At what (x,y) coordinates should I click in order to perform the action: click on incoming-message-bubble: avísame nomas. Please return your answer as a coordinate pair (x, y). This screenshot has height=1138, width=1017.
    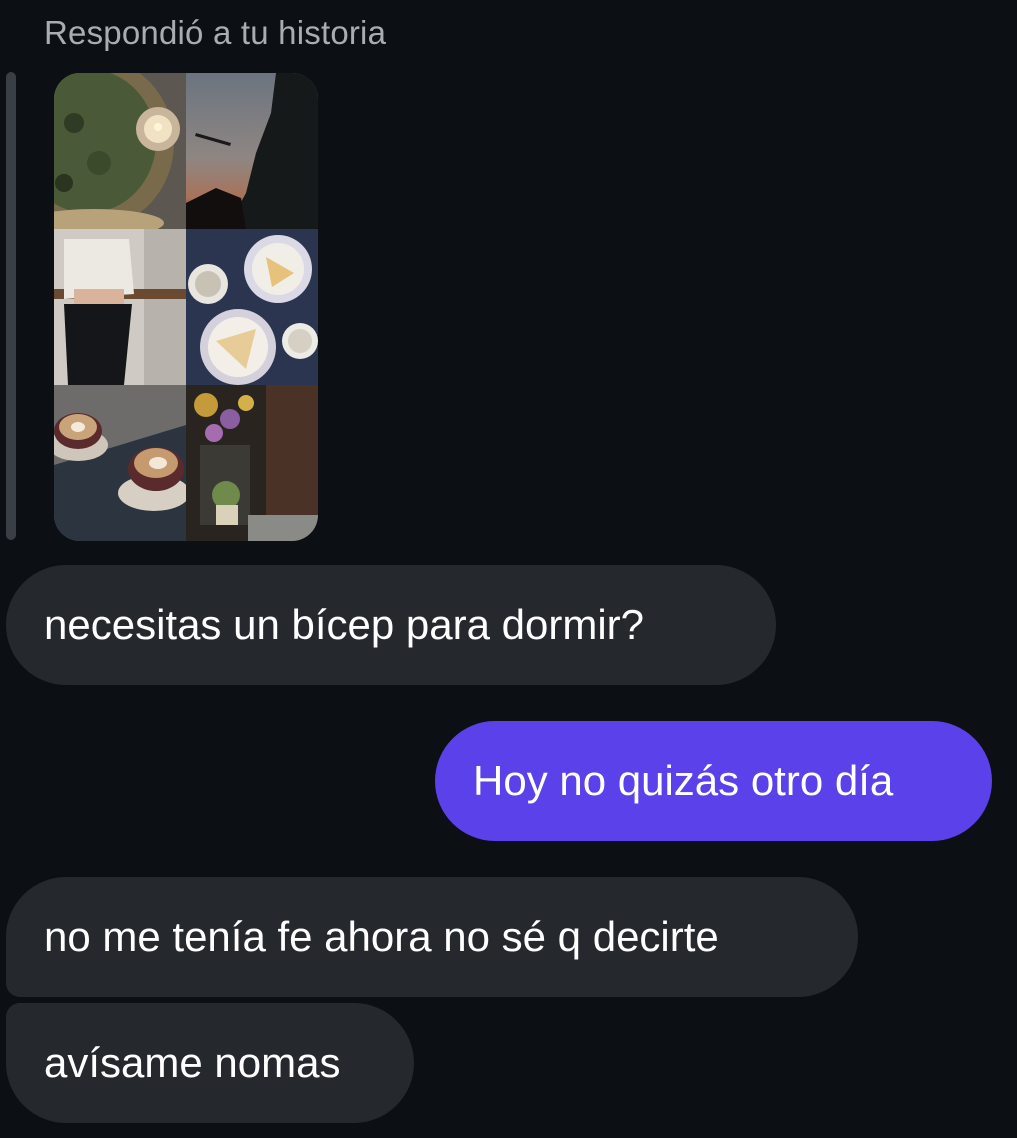
    Looking at the image, I should click on (210, 1063).